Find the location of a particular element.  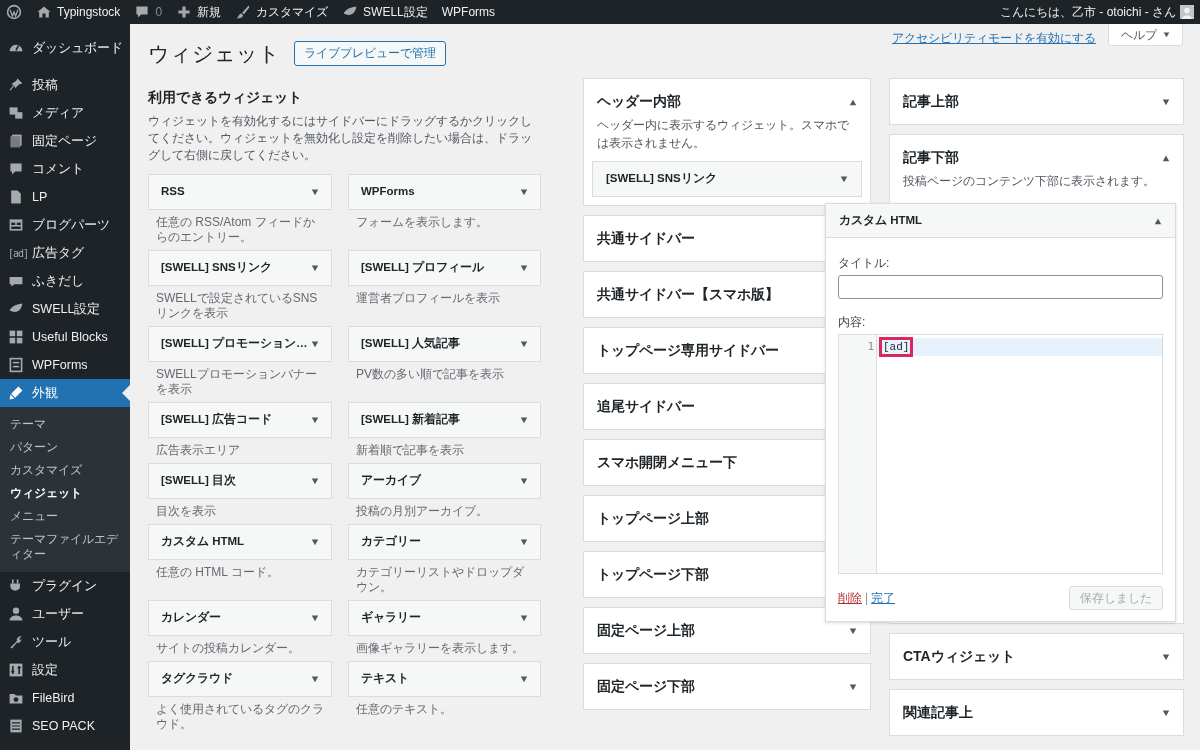

widget-item: [SWELL] 新着記事 is located at coordinates (444, 420).